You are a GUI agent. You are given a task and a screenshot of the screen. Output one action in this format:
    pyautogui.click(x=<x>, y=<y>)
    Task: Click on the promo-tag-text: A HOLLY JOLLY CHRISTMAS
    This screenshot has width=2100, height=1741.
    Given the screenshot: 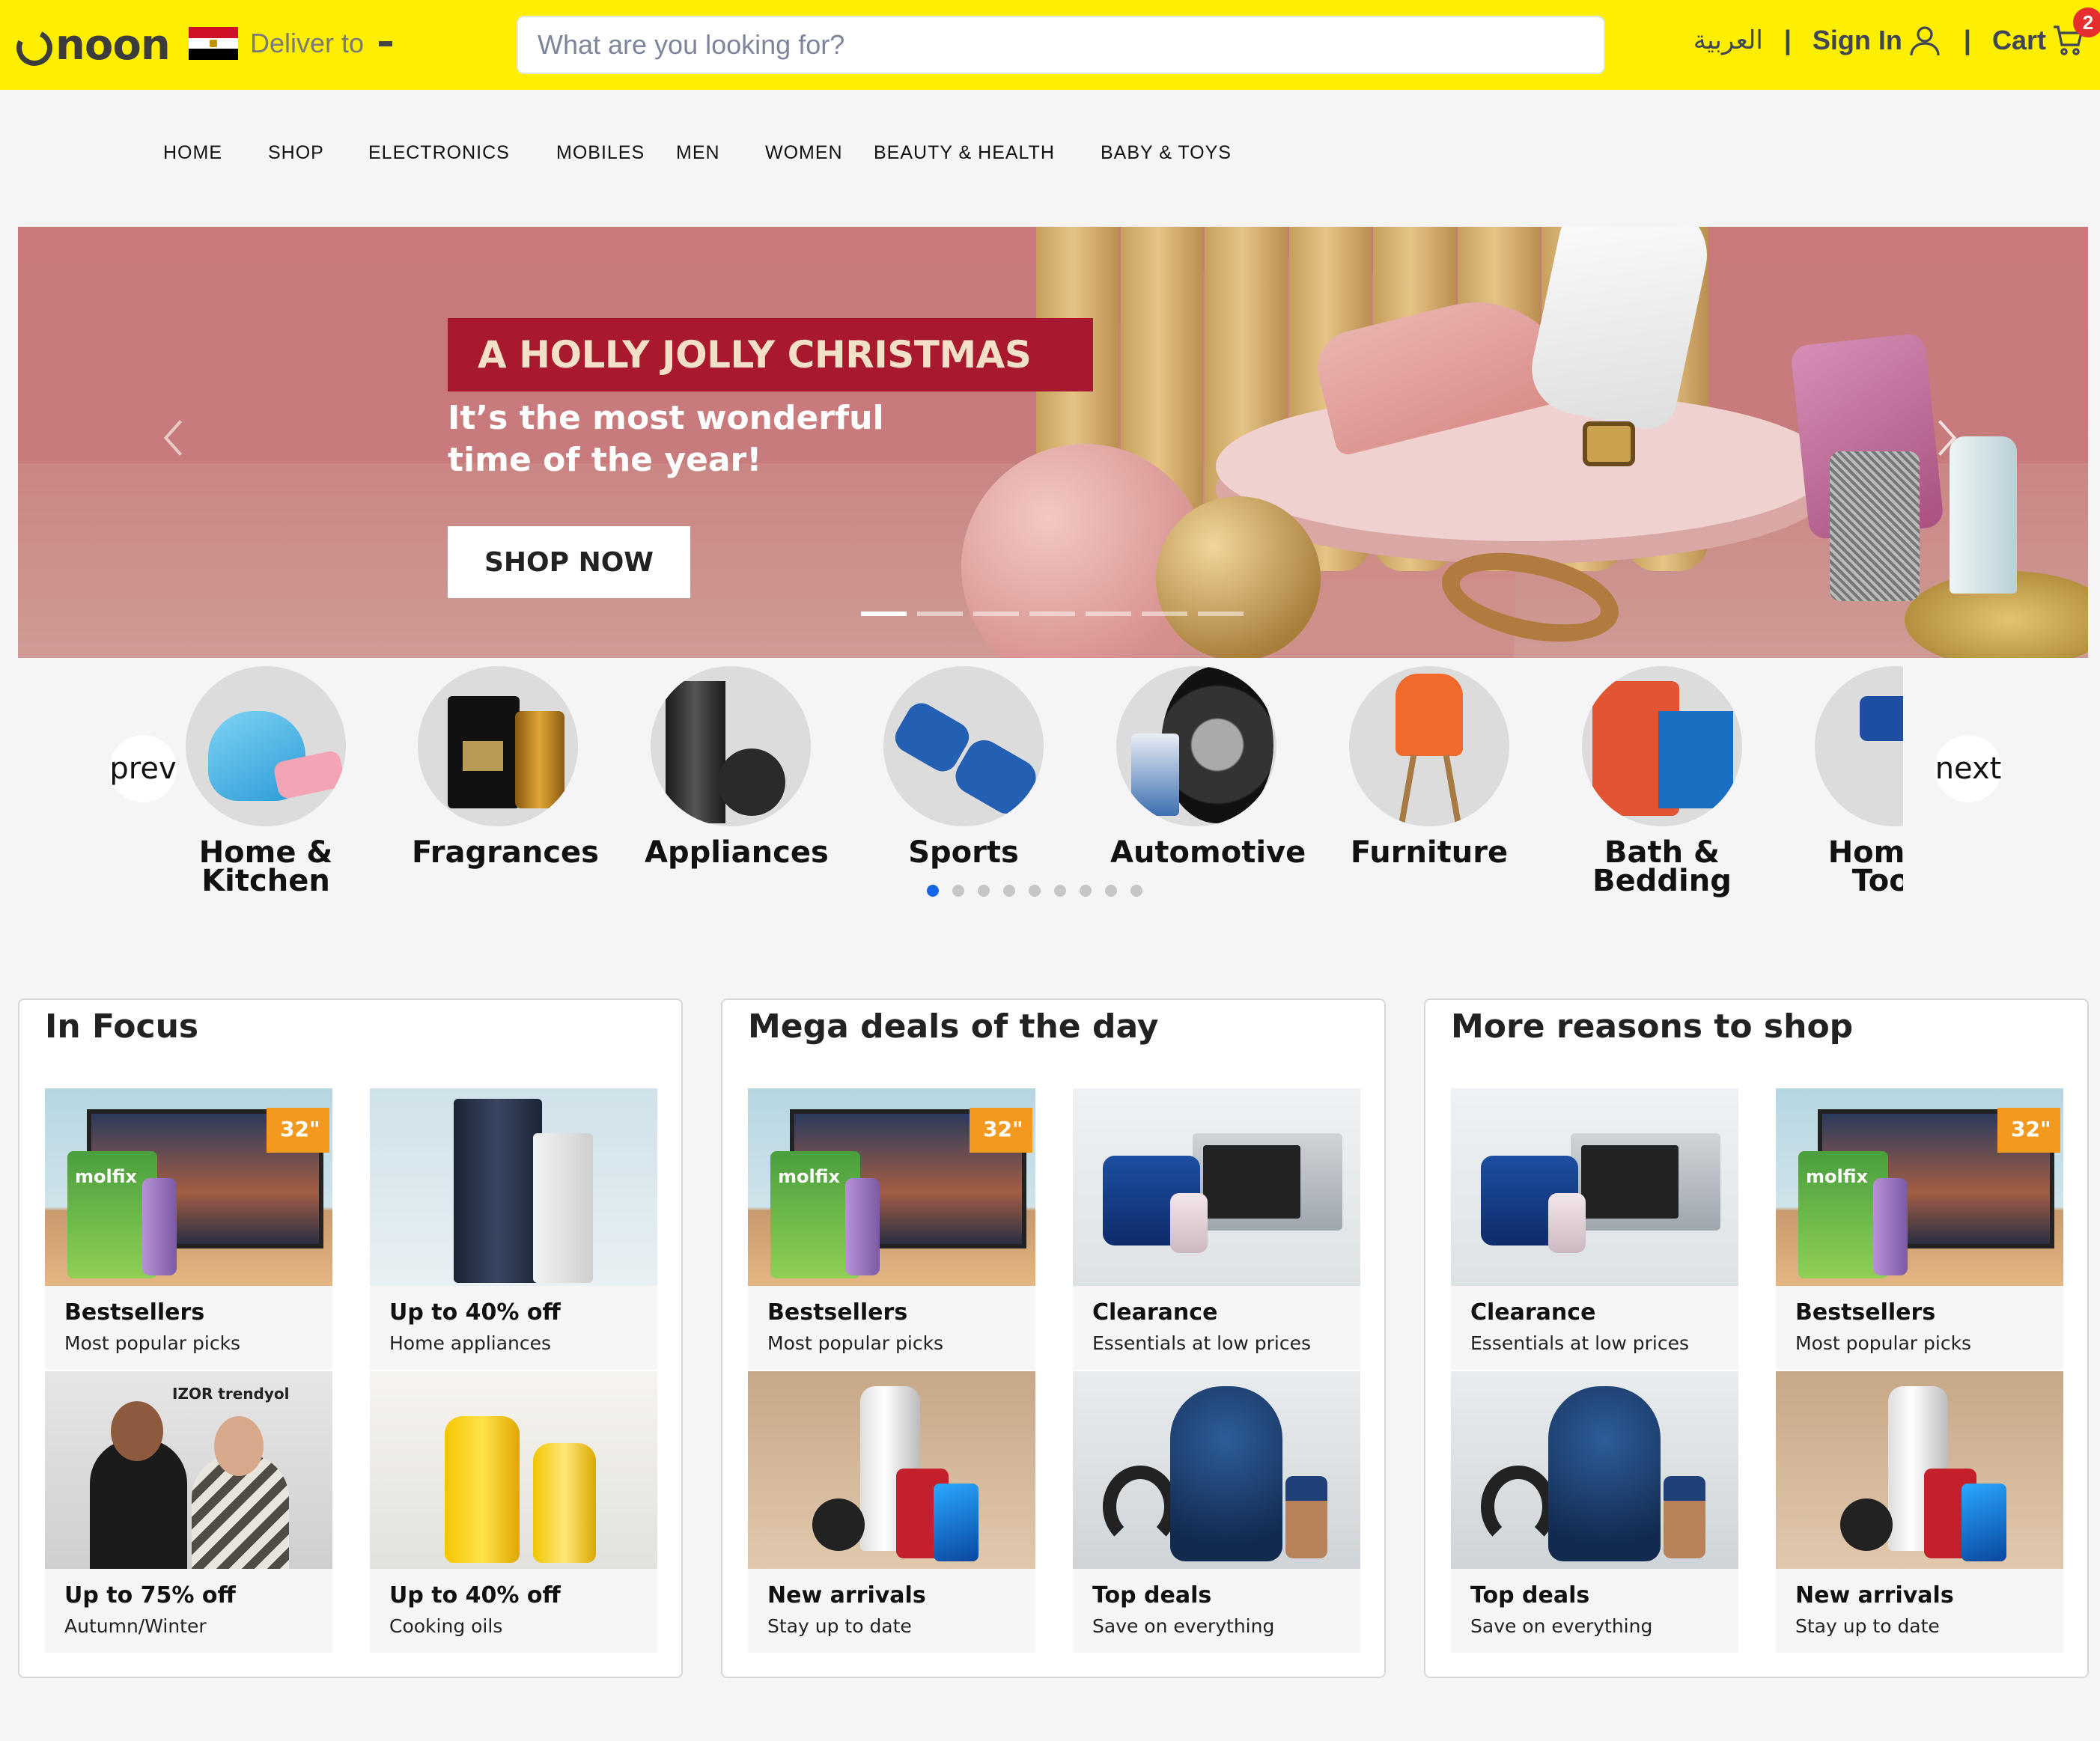 What is the action you would take?
    pyautogui.click(x=755, y=354)
    